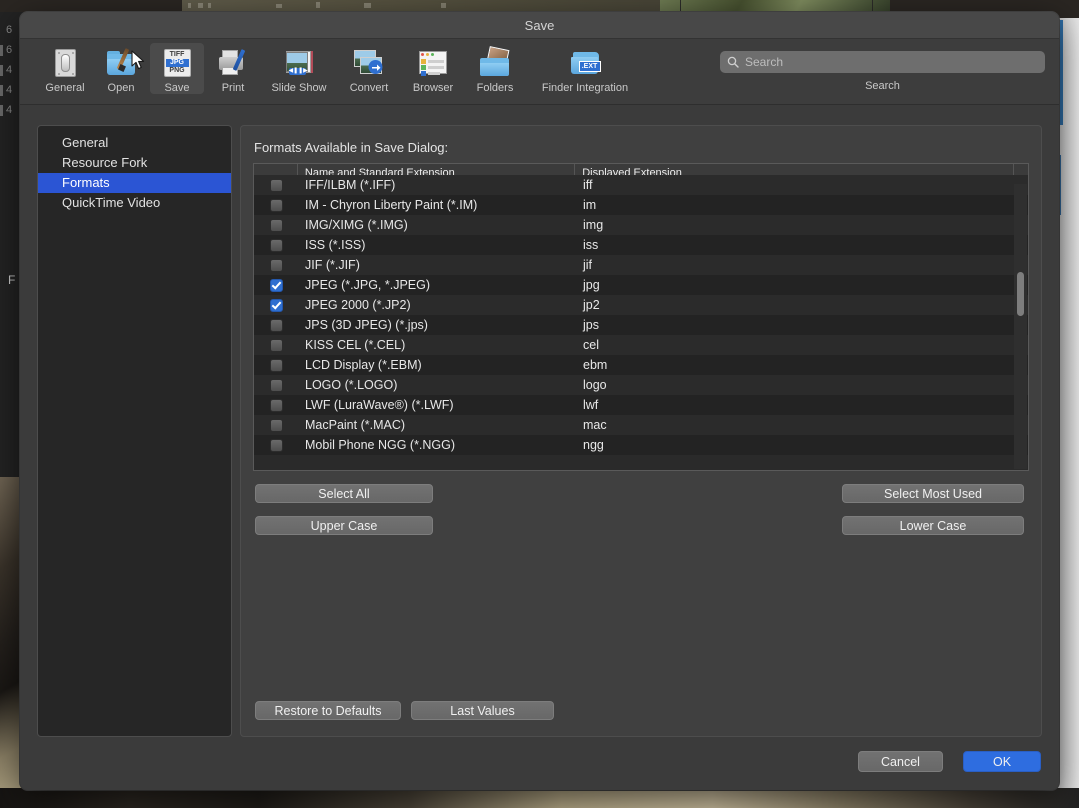 This screenshot has height=808, width=1079. What do you see at coordinates (585, 68) in the screenshot?
I see `toolbar-item-finder-integration: .EXT Finder Integration` at bounding box center [585, 68].